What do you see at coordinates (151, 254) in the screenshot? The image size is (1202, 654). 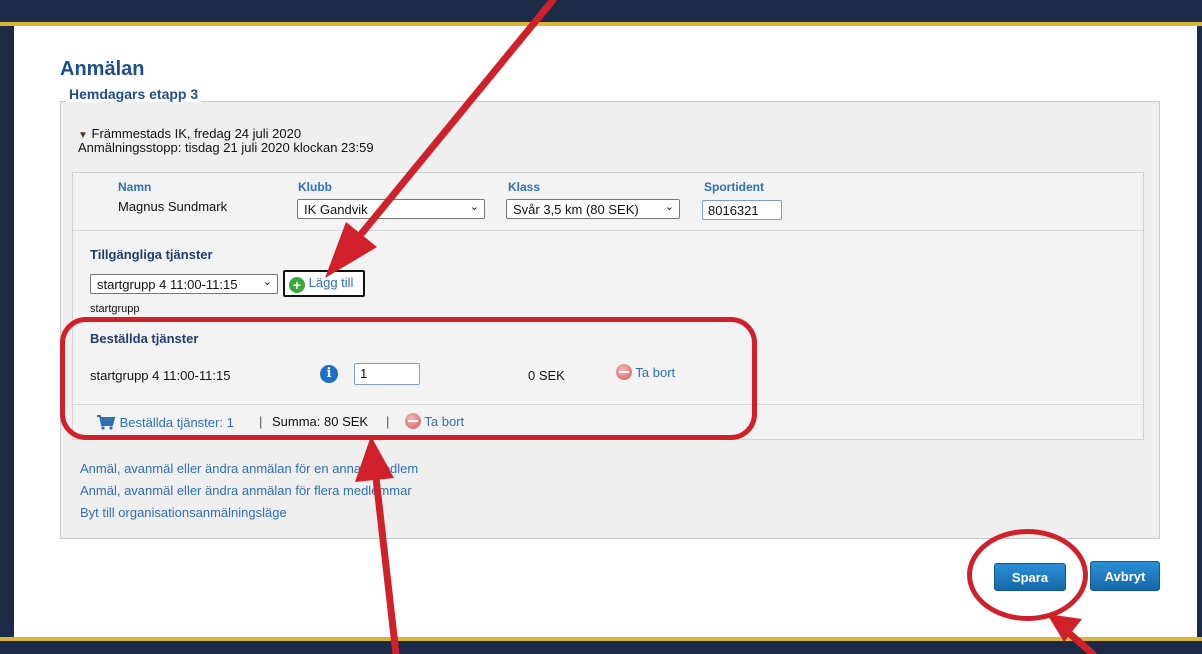 I see `available-services-heading: Tillgängliga tjänster` at bounding box center [151, 254].